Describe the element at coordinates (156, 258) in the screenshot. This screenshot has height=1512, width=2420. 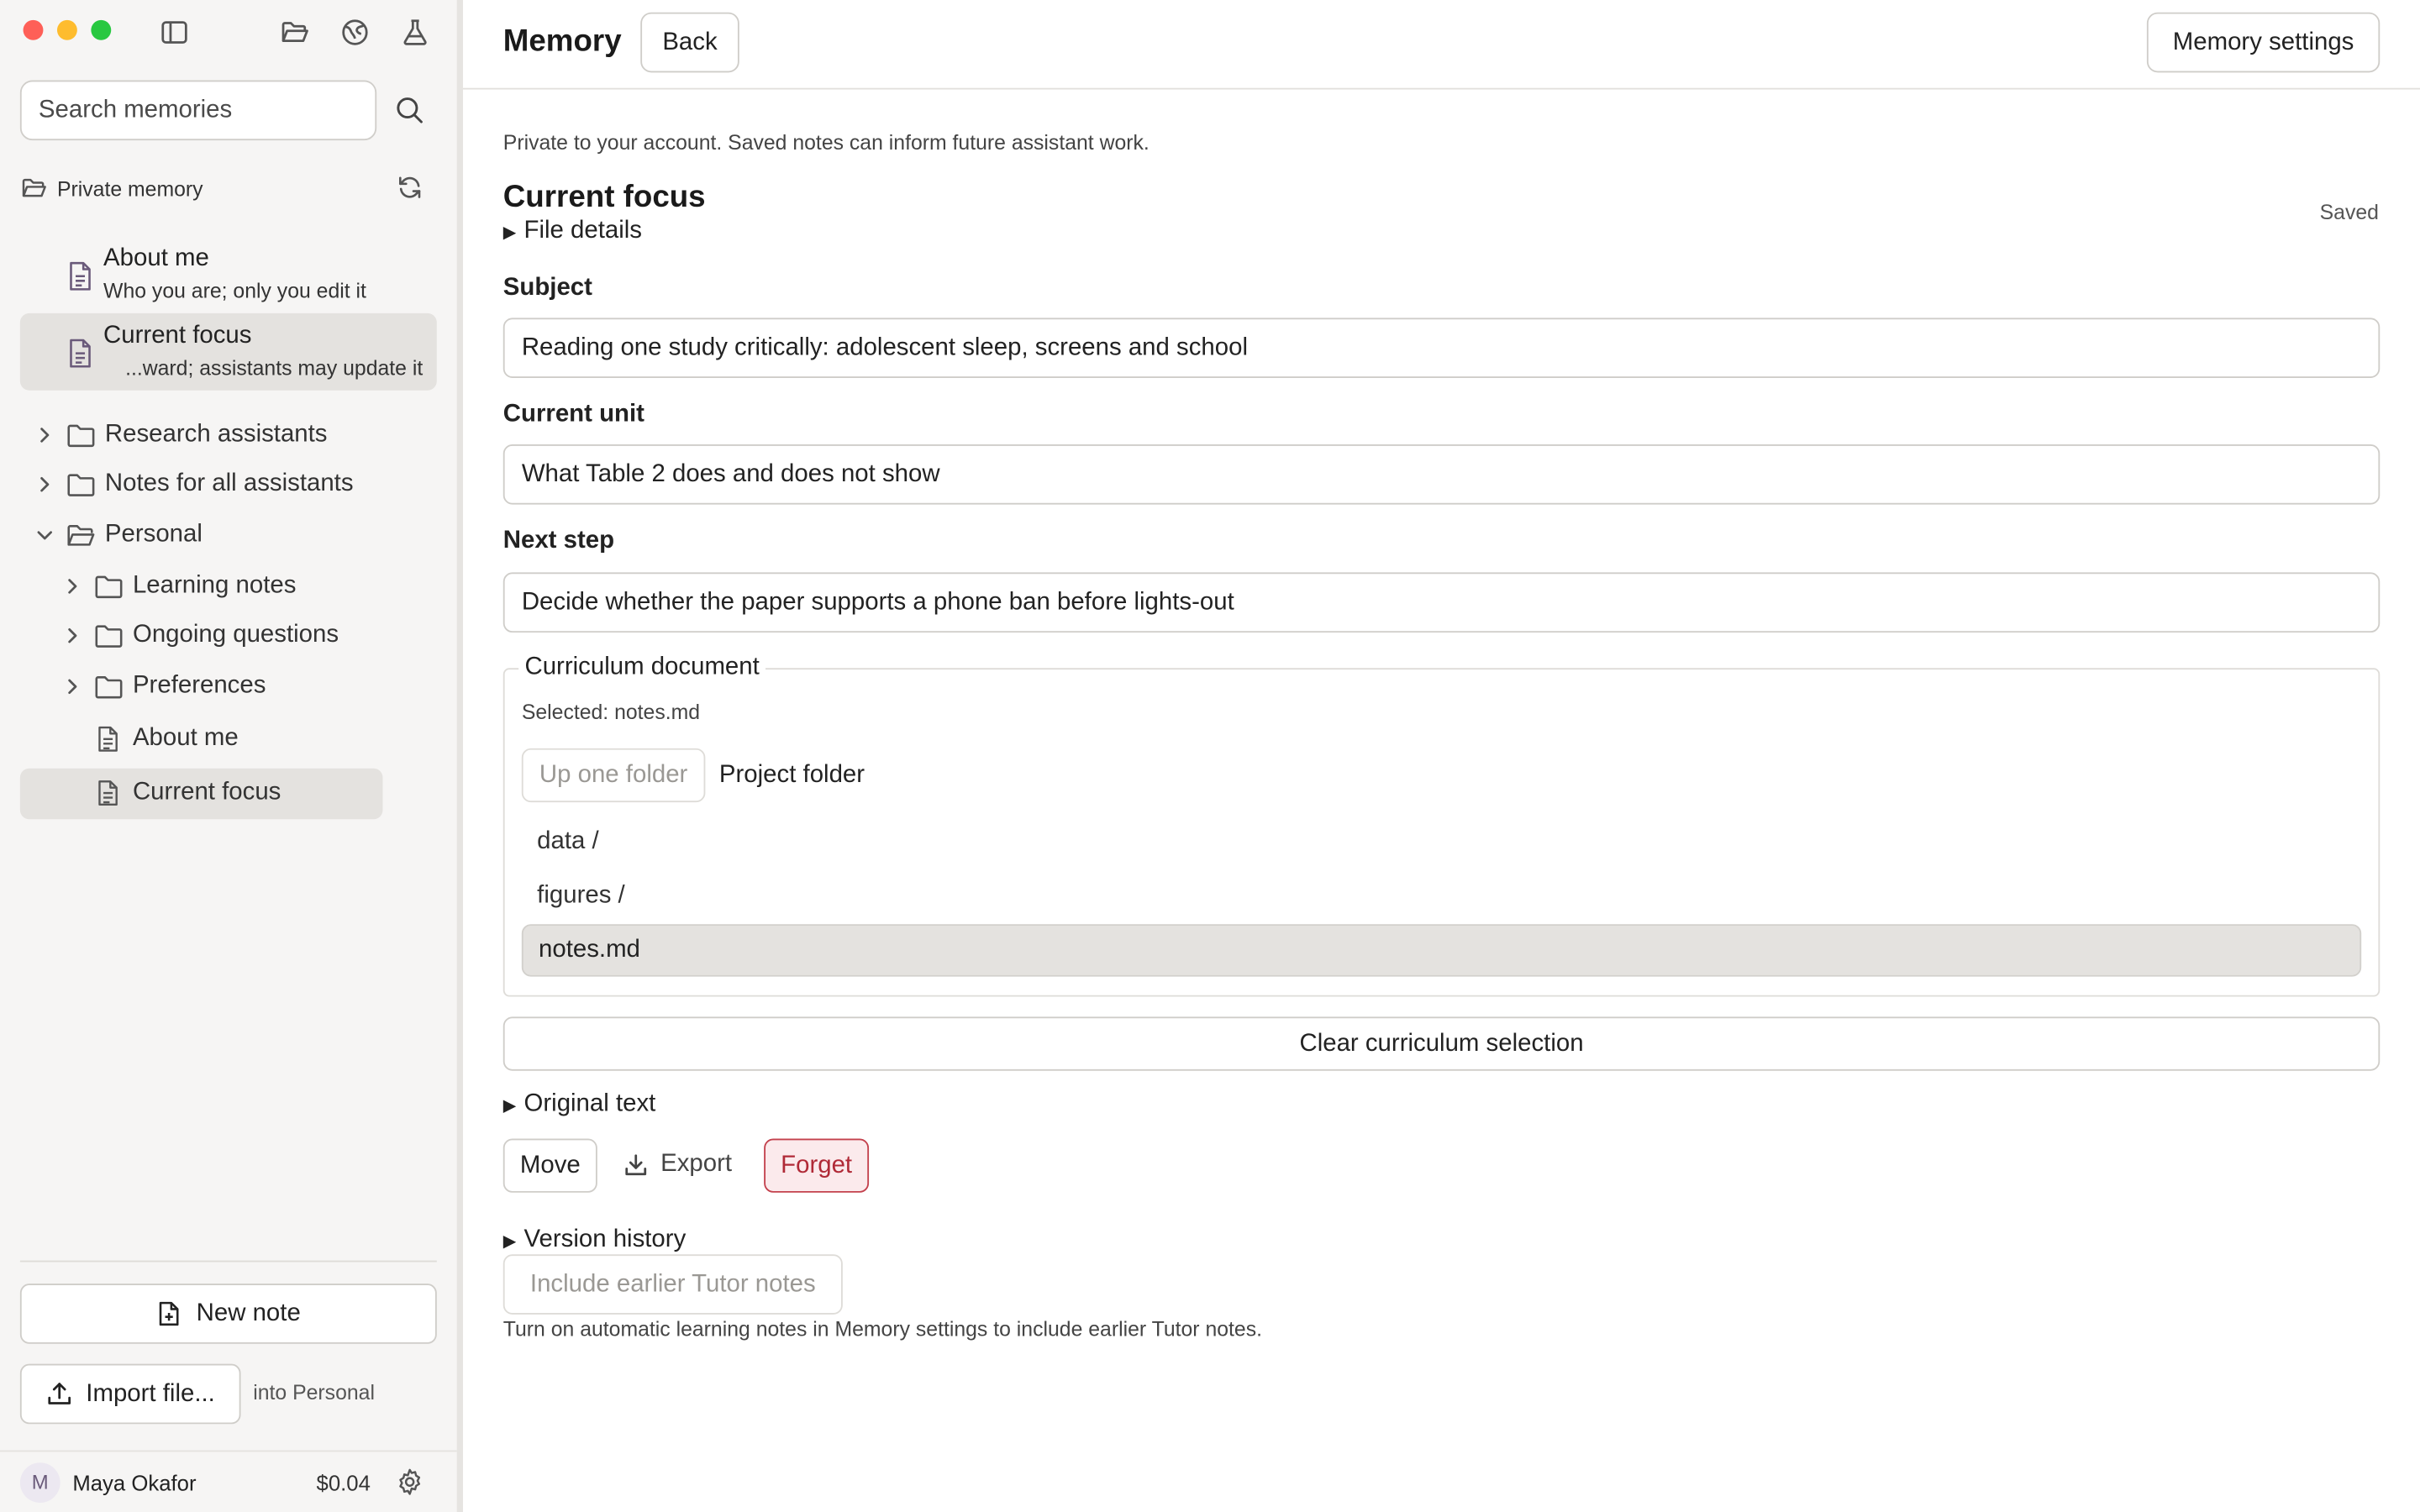
I see `pinned-item-title: About me` at that location.